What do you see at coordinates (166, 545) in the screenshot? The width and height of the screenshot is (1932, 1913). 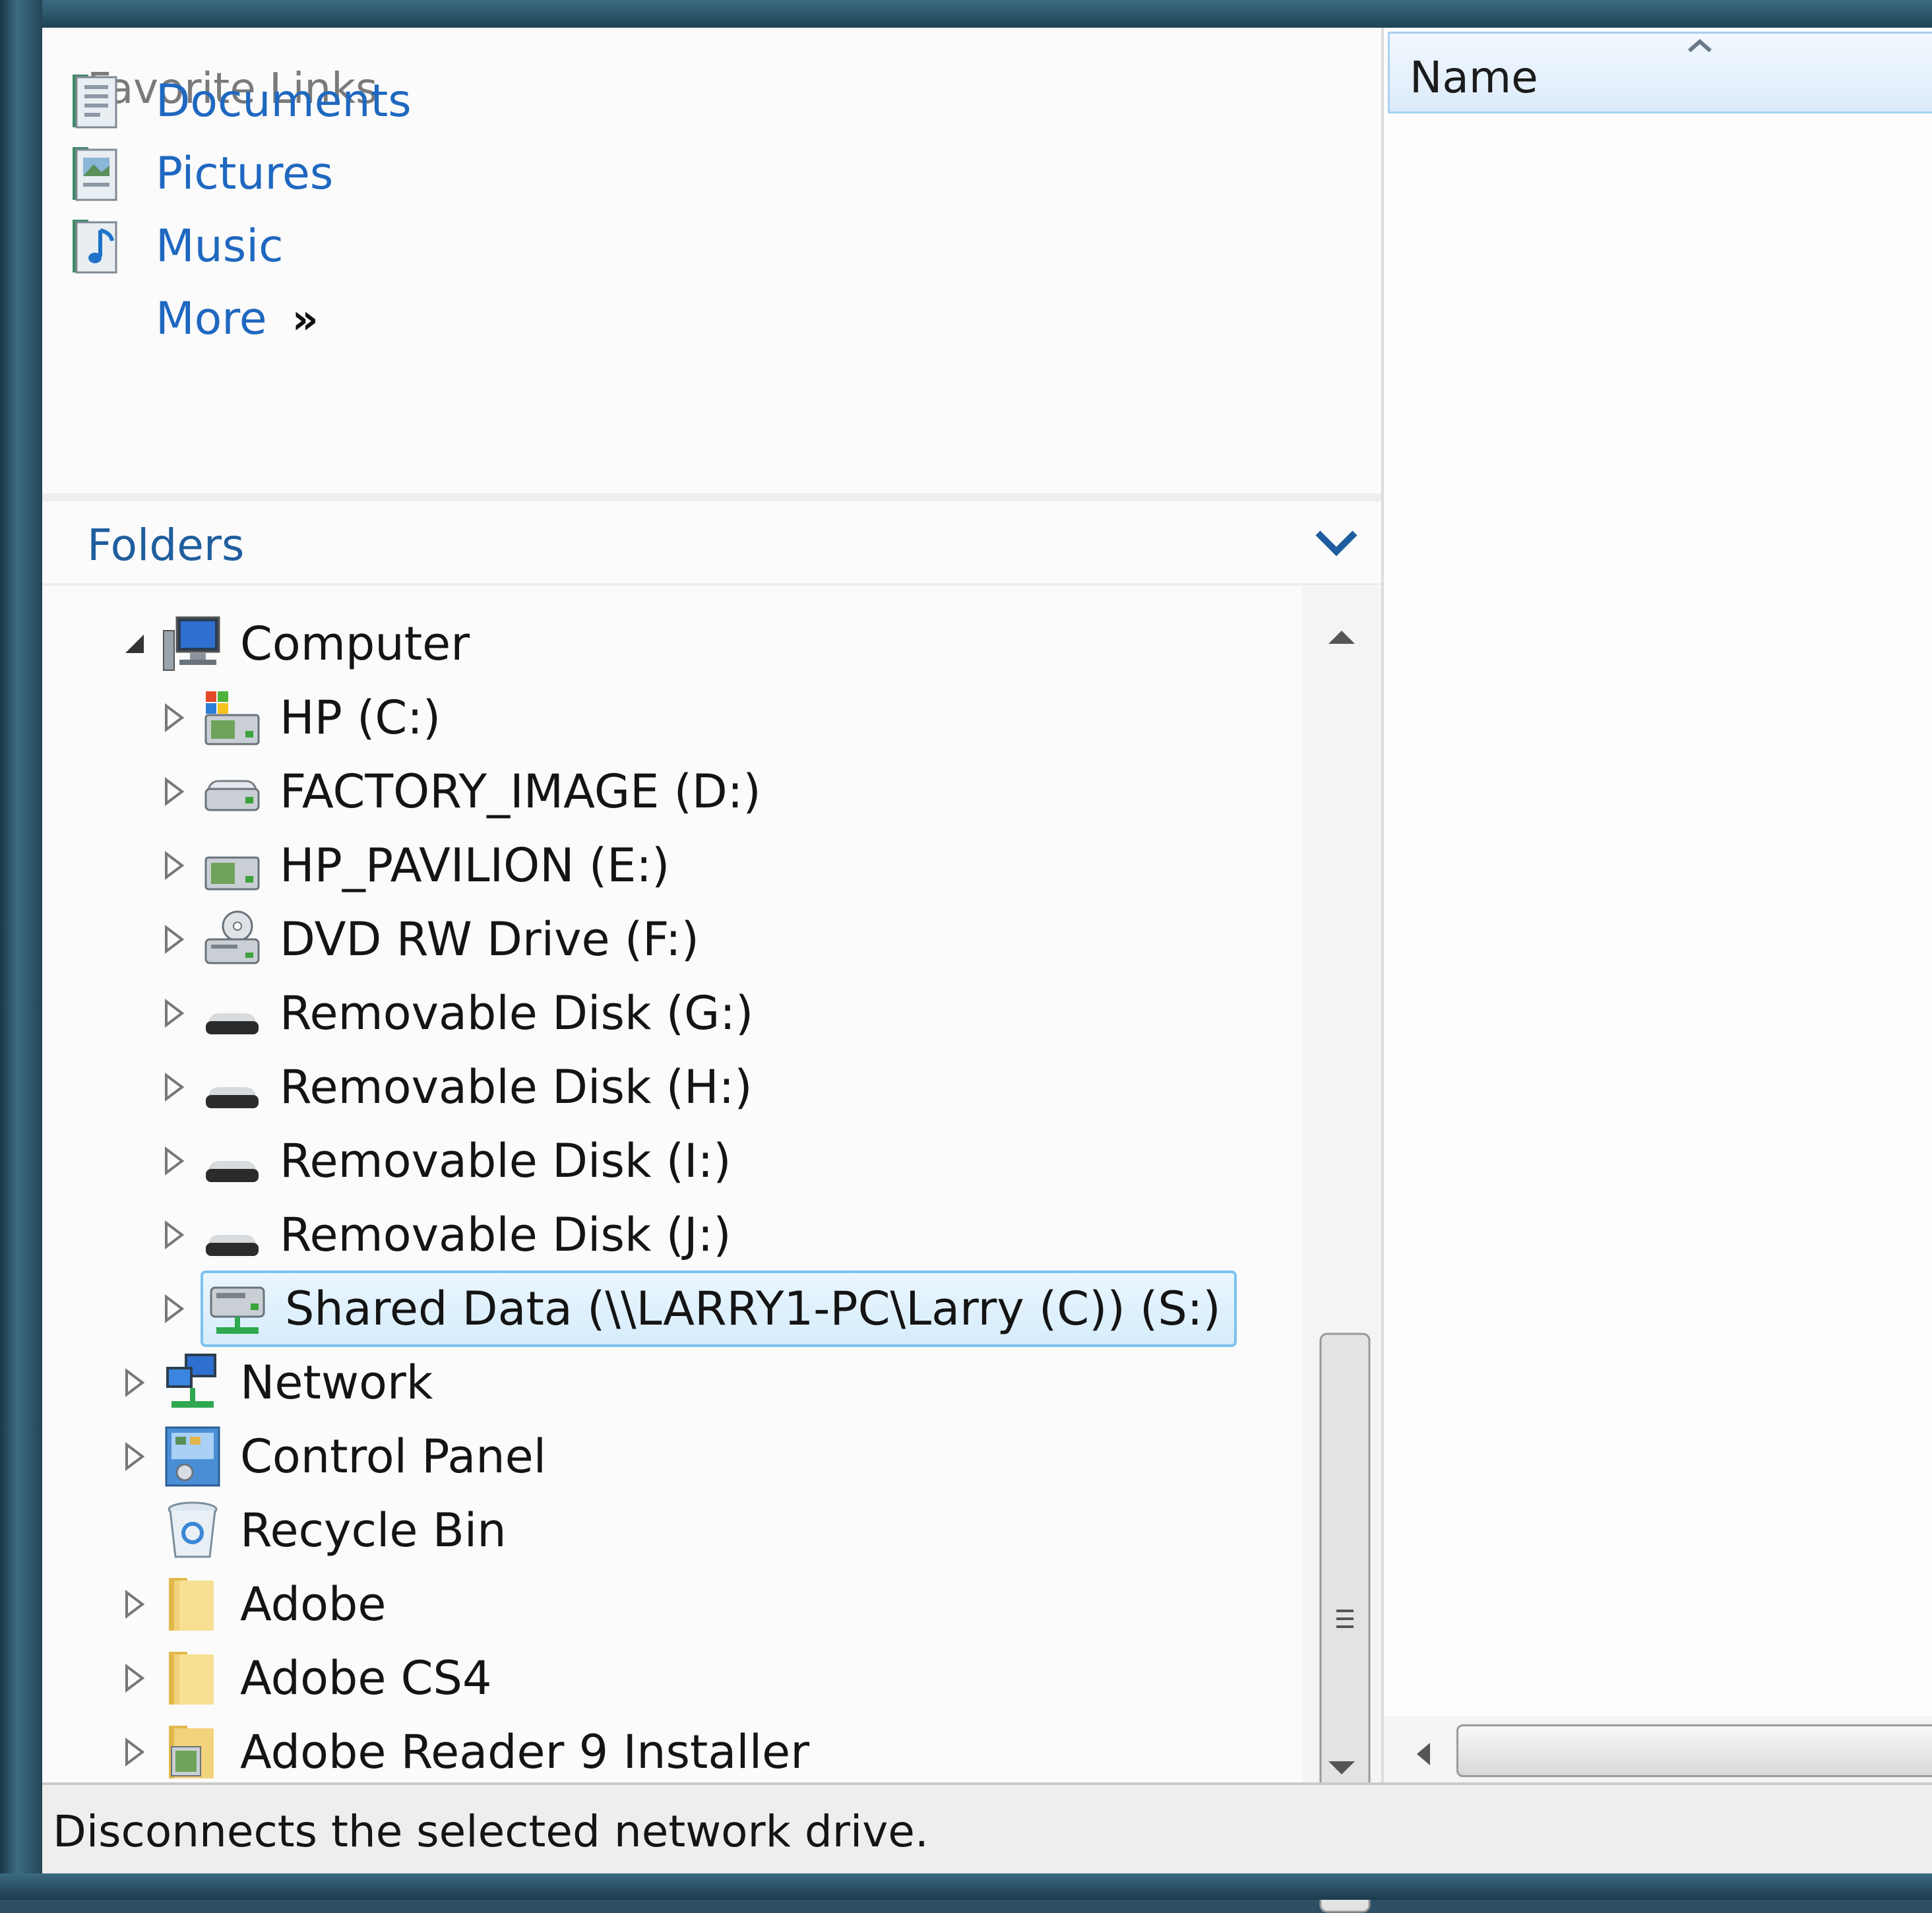 I see `folders-title: Folders` at bounding box center [166, 545].